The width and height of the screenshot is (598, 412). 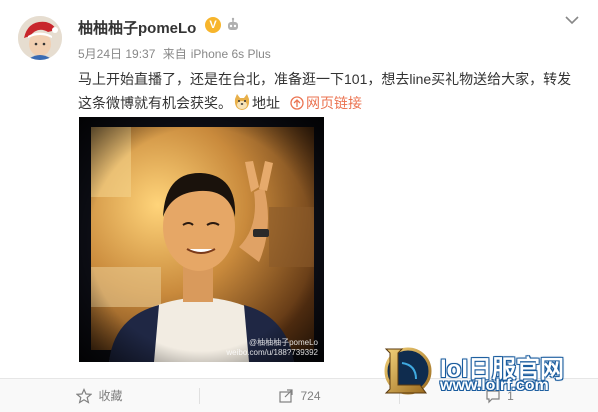 I want to click on favorite-label: 收藏, so click(x=110, y=396).